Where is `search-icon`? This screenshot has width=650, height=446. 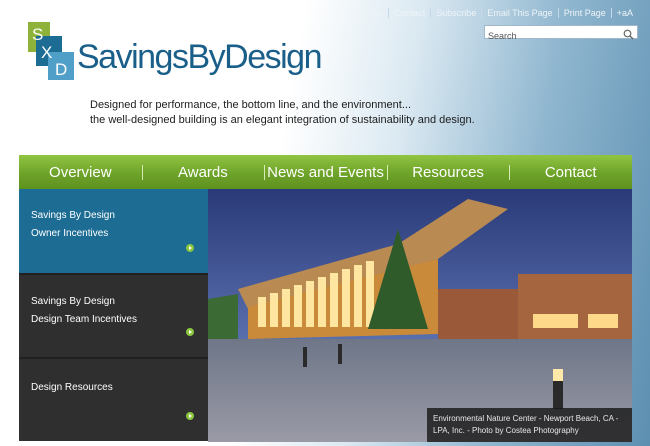 search-icon is located at coordinates (628, 36).